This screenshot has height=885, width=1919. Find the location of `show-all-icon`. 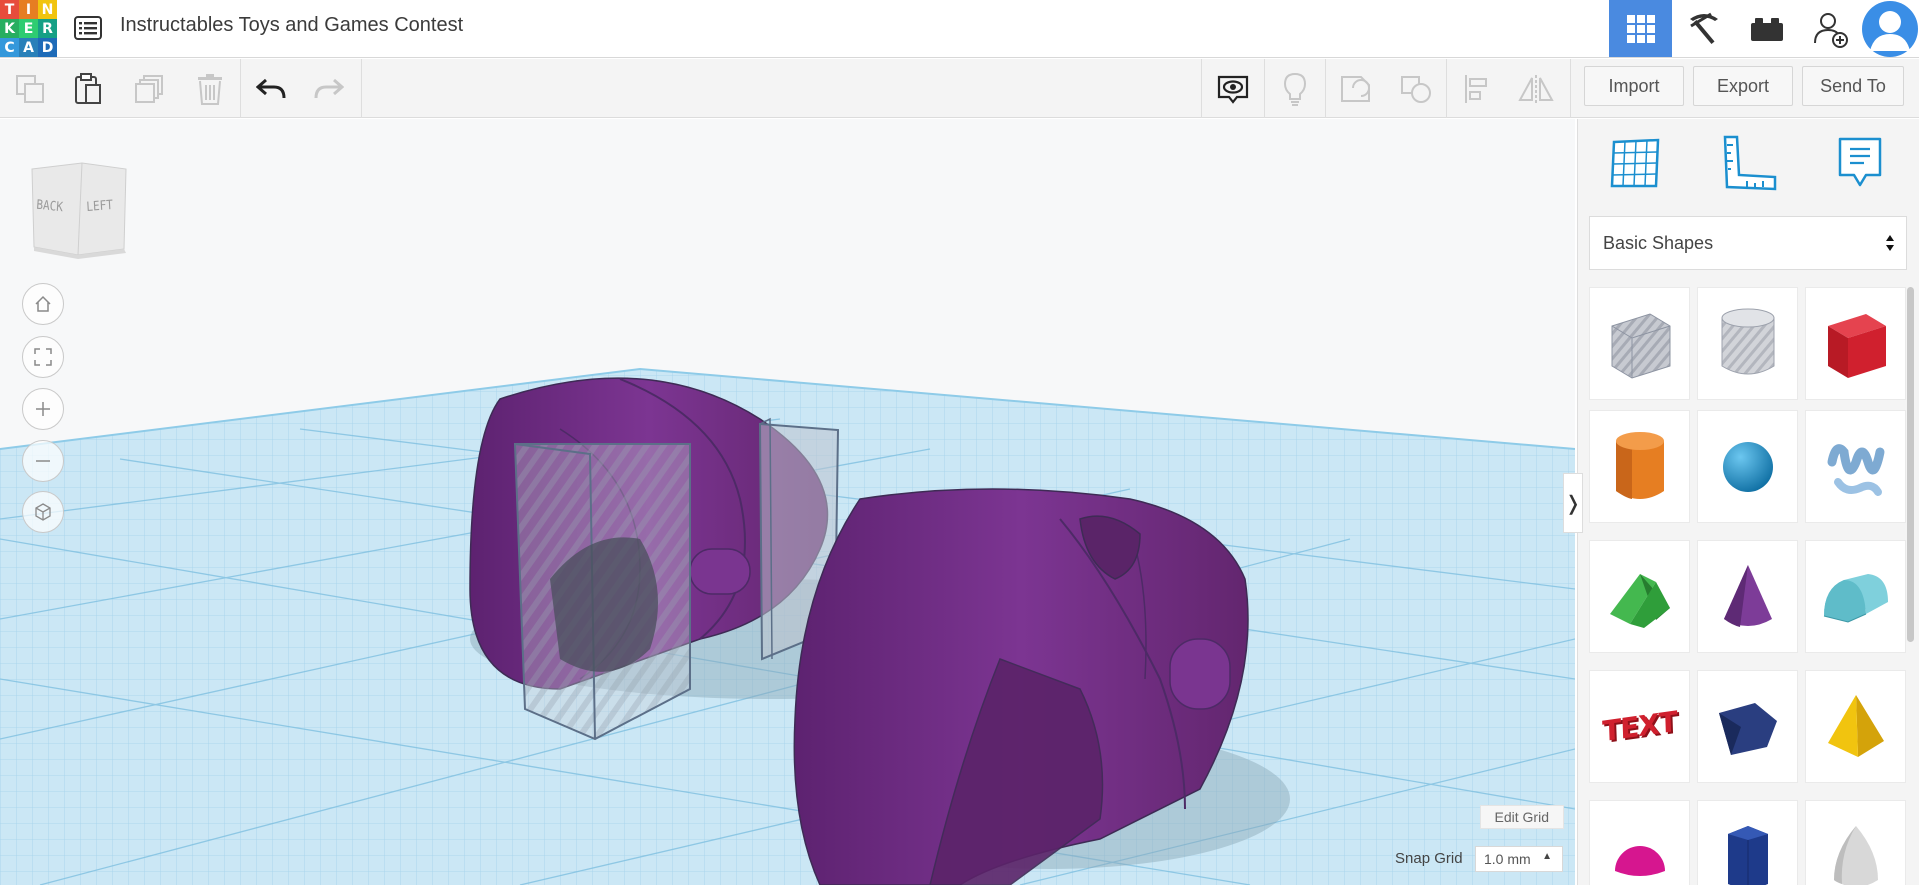

show-all-icon is located at coordinates (1233, 88).